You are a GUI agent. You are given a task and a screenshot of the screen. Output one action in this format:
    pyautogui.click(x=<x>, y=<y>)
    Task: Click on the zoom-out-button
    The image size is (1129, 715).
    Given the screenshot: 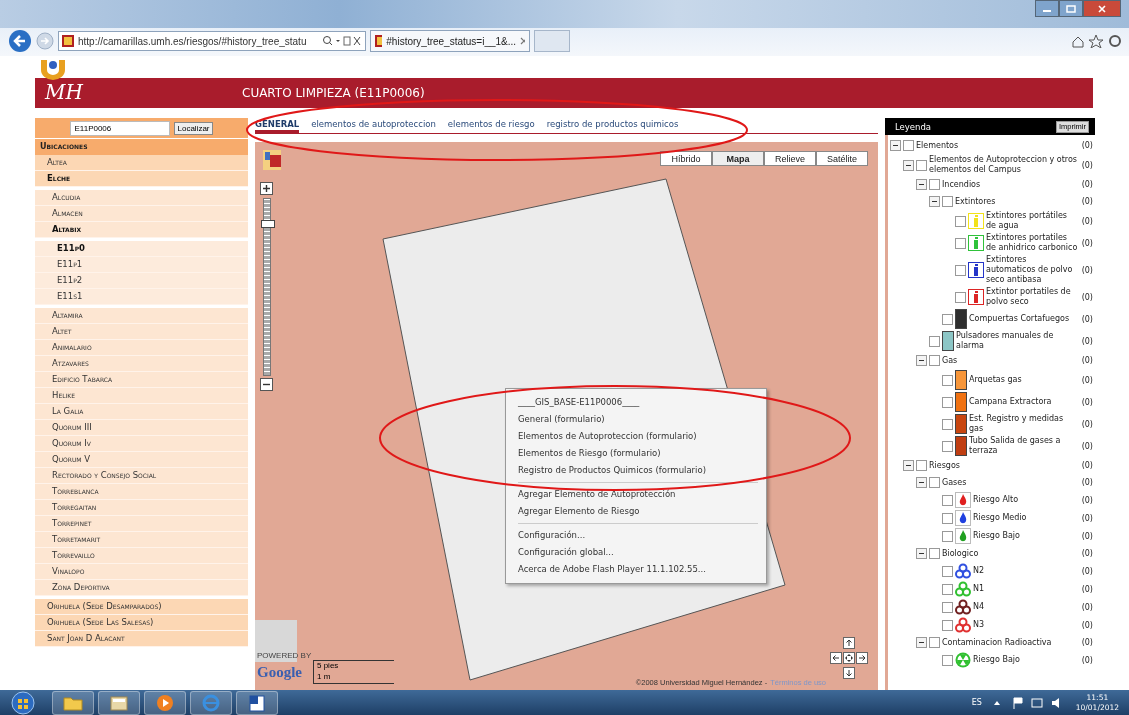 What is the action you would take?
    pyautogui.click(x=266, y=384)
    